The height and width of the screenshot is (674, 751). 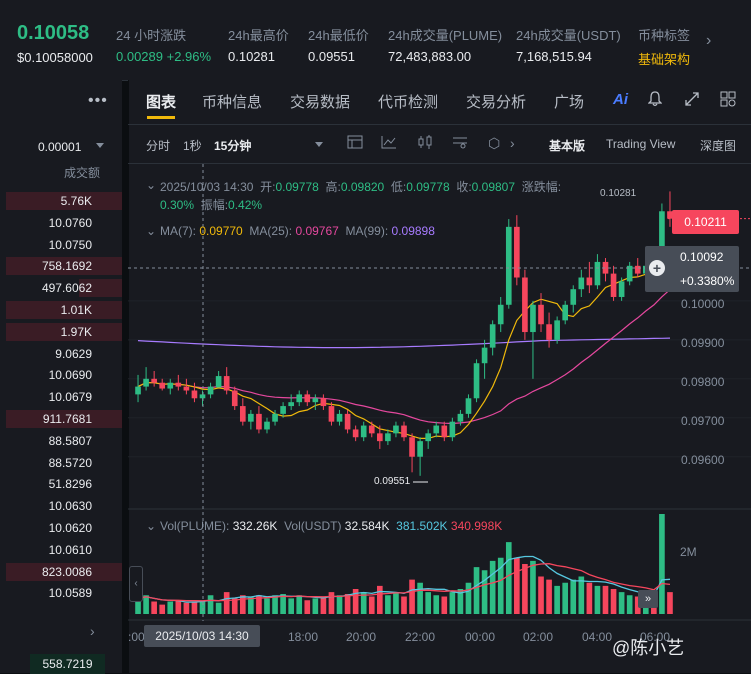 What do you see at coordinates (55, 484) in the screenshot?
I see `order-book-row: 51.8296` at bounding box center [55, 484].